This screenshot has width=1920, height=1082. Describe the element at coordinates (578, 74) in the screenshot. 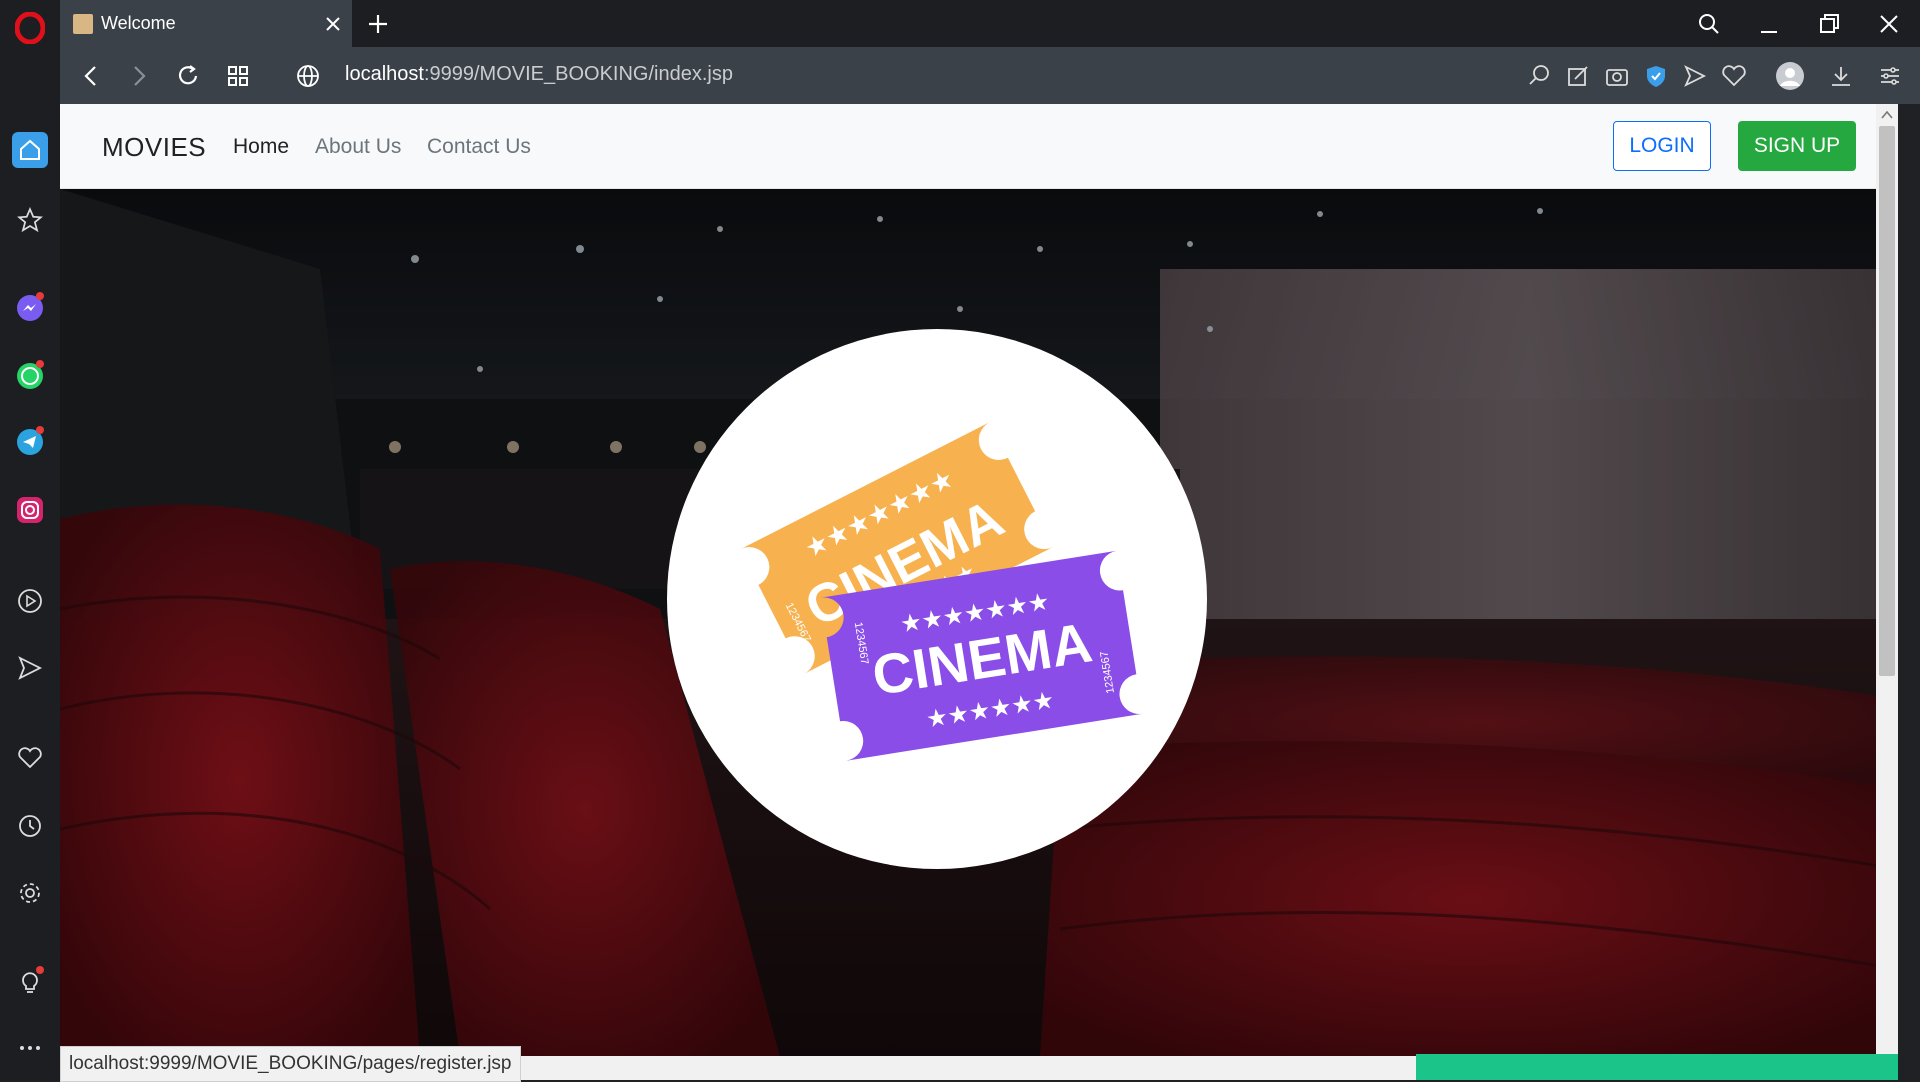

I see `url-path: :9999/MOVIE_BOOKING/index.jsp` at that location.